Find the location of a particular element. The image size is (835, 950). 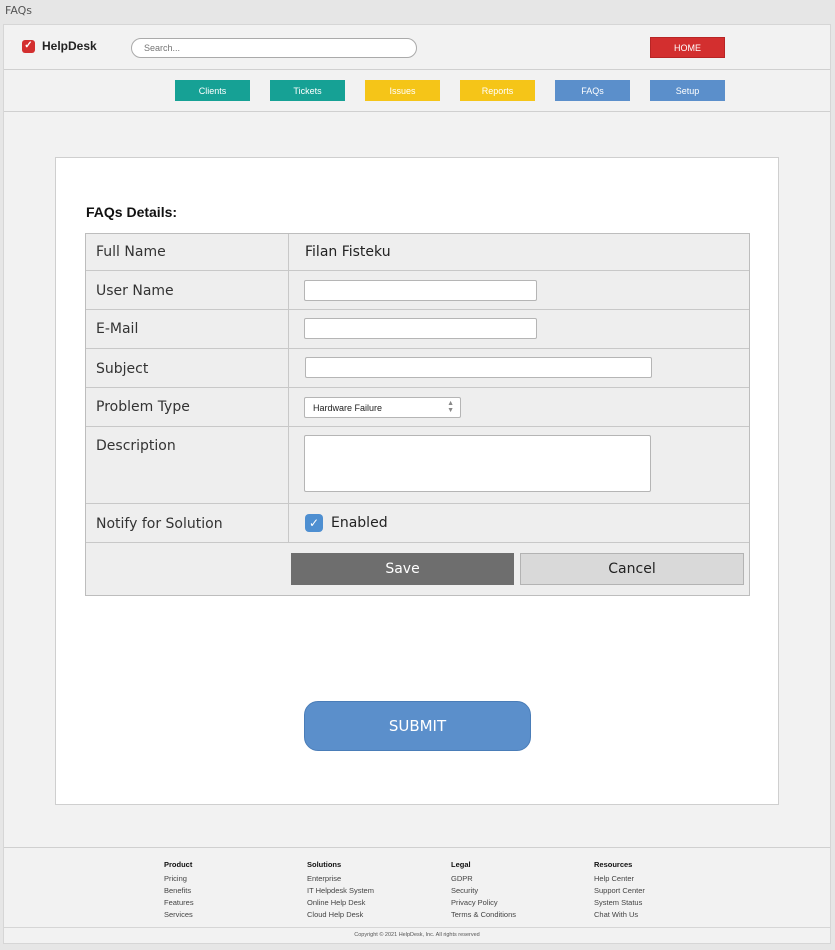

form-title: FAQs Details: is located at coordinates (132, 212).